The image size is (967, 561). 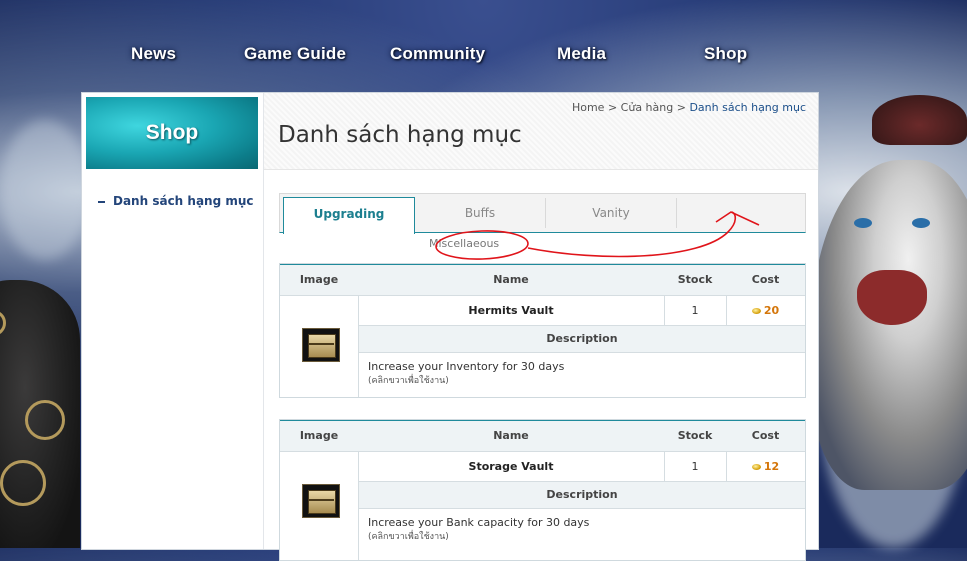 I want to click on tab-vanity: Vanity, so click(x=611, y=212).